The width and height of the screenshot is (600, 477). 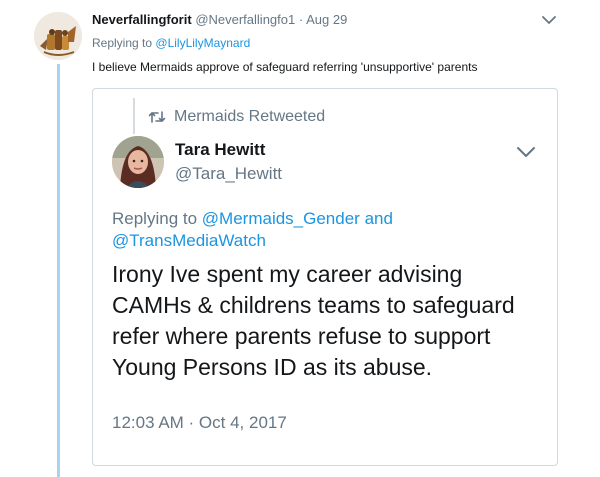 What do you see at coordinates (249, 117) in the screenshot?
I see `retweet-label: Mermaids Retweeted` at bounding box center [249, 117].